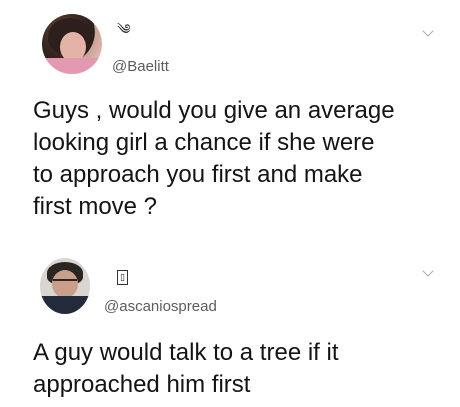 The image size is (460, 407). What do you see at coordinates (186, 352) in the screenshot?
I see `tweet-text-line: A guy would talk to a tree if it` at bounding box center [186, 352].